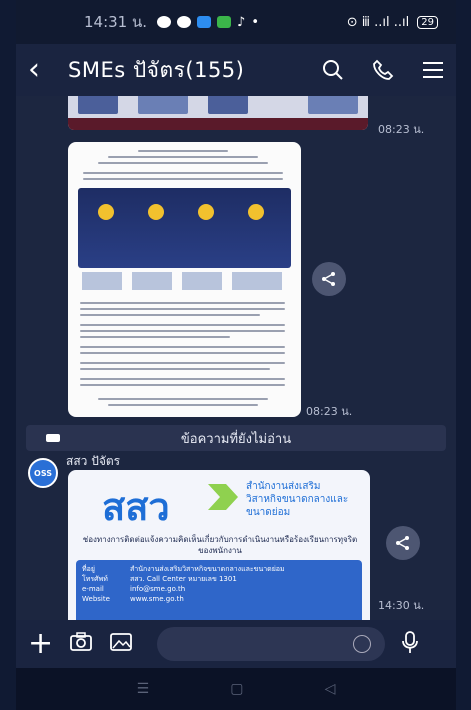  I want to click on info-row: Website www.sme.go.th, so click(219, 599).